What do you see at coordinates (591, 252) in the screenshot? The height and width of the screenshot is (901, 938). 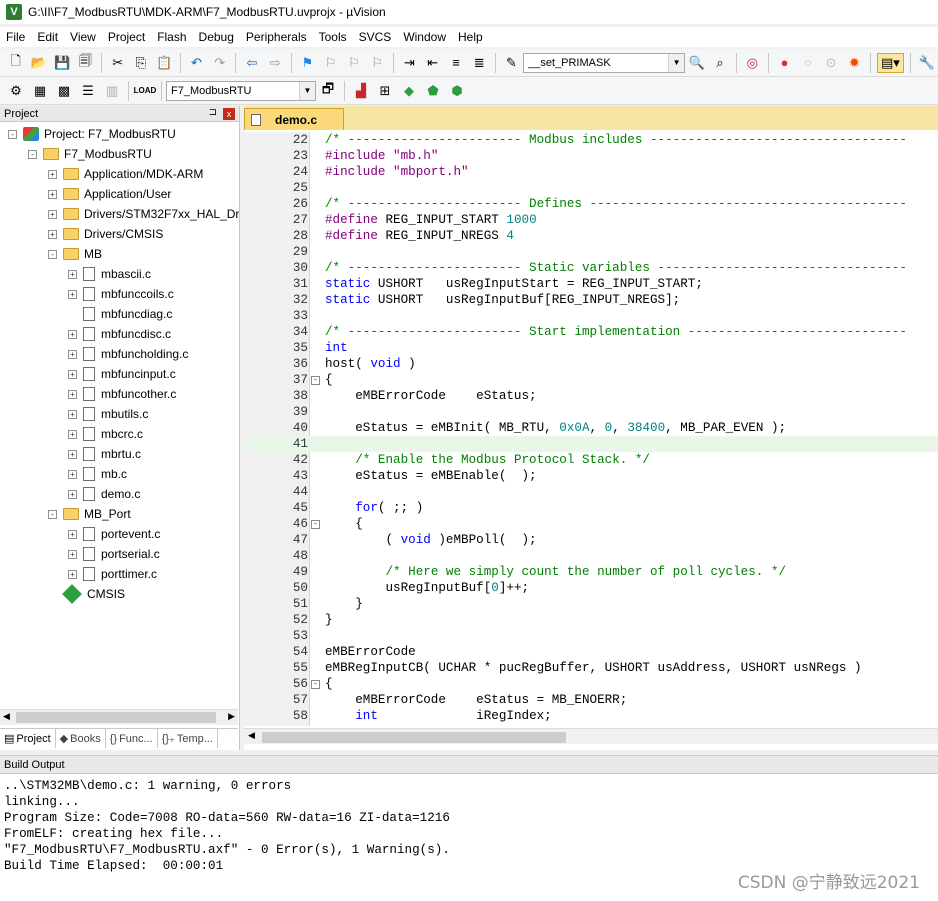 I see `code-line: 29` at bounding box center [591, 252].